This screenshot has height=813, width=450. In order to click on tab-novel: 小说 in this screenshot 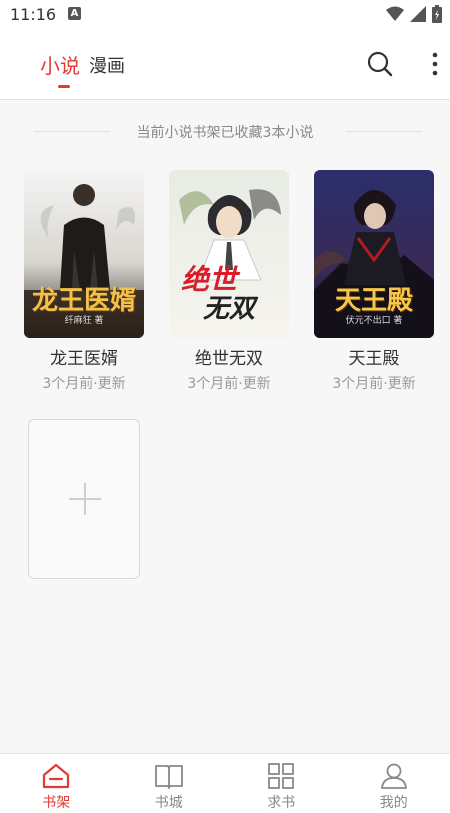, I will do `click(60, 64)`.